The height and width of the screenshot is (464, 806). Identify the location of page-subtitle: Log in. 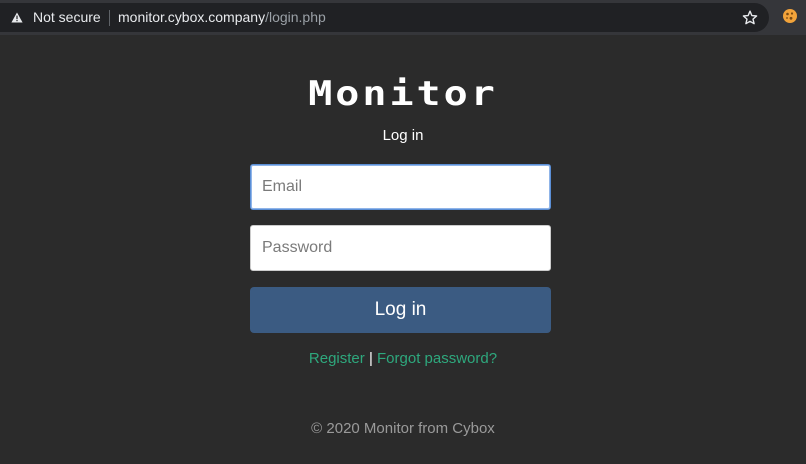
(403, 135).